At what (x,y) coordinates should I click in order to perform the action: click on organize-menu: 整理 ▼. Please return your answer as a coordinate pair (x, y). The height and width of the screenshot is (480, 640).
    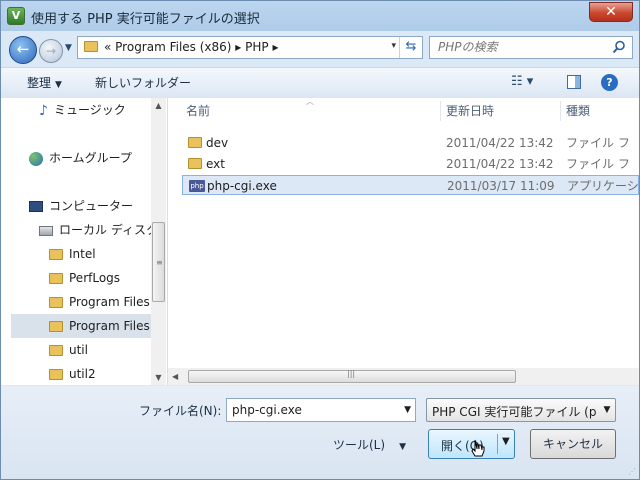
    Looking at the image, I should click on (44, 82).